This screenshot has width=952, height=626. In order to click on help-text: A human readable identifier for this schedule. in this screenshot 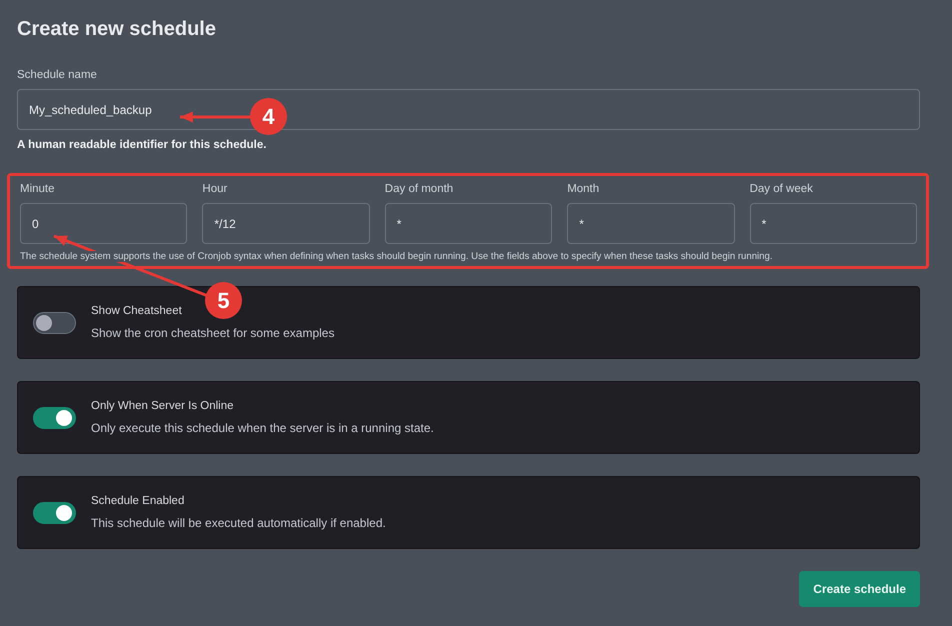, I will do `click(142, 145)`.